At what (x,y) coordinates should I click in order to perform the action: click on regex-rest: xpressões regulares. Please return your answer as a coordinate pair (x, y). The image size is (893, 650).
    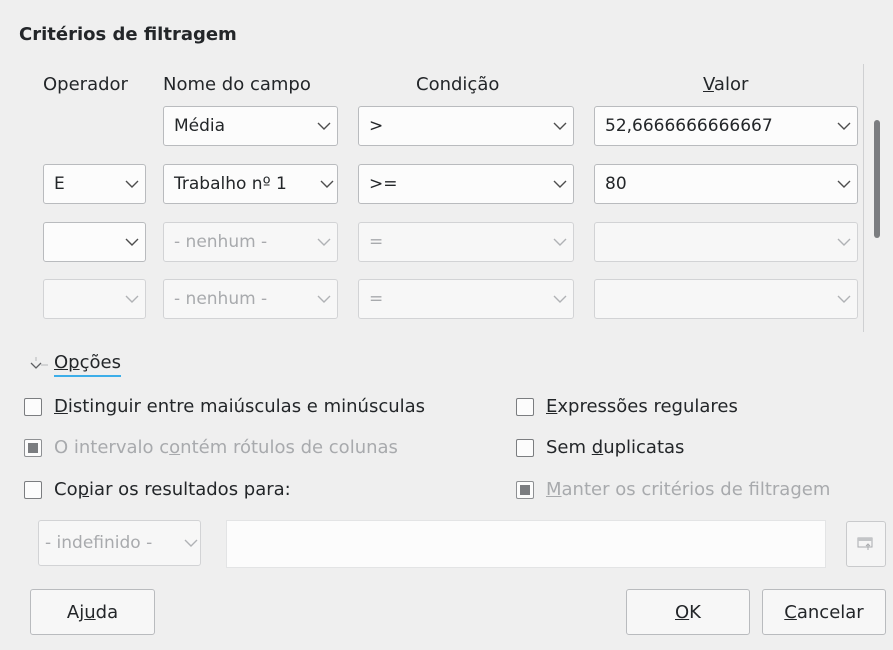
    Looking at the image, I should click on (647, 406).